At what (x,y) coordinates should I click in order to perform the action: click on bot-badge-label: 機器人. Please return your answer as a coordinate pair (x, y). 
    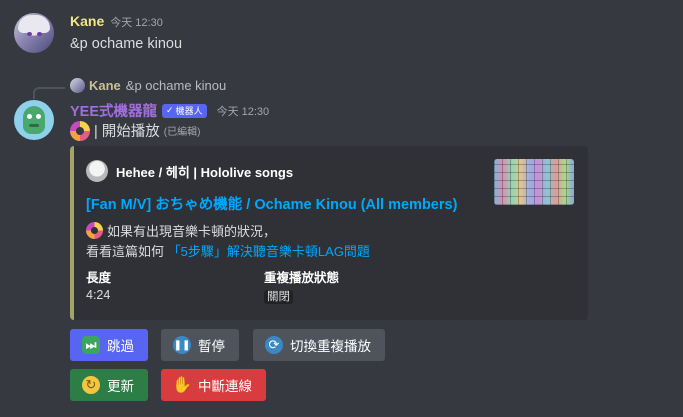
    Looking at the image, I should click on (189, 111).